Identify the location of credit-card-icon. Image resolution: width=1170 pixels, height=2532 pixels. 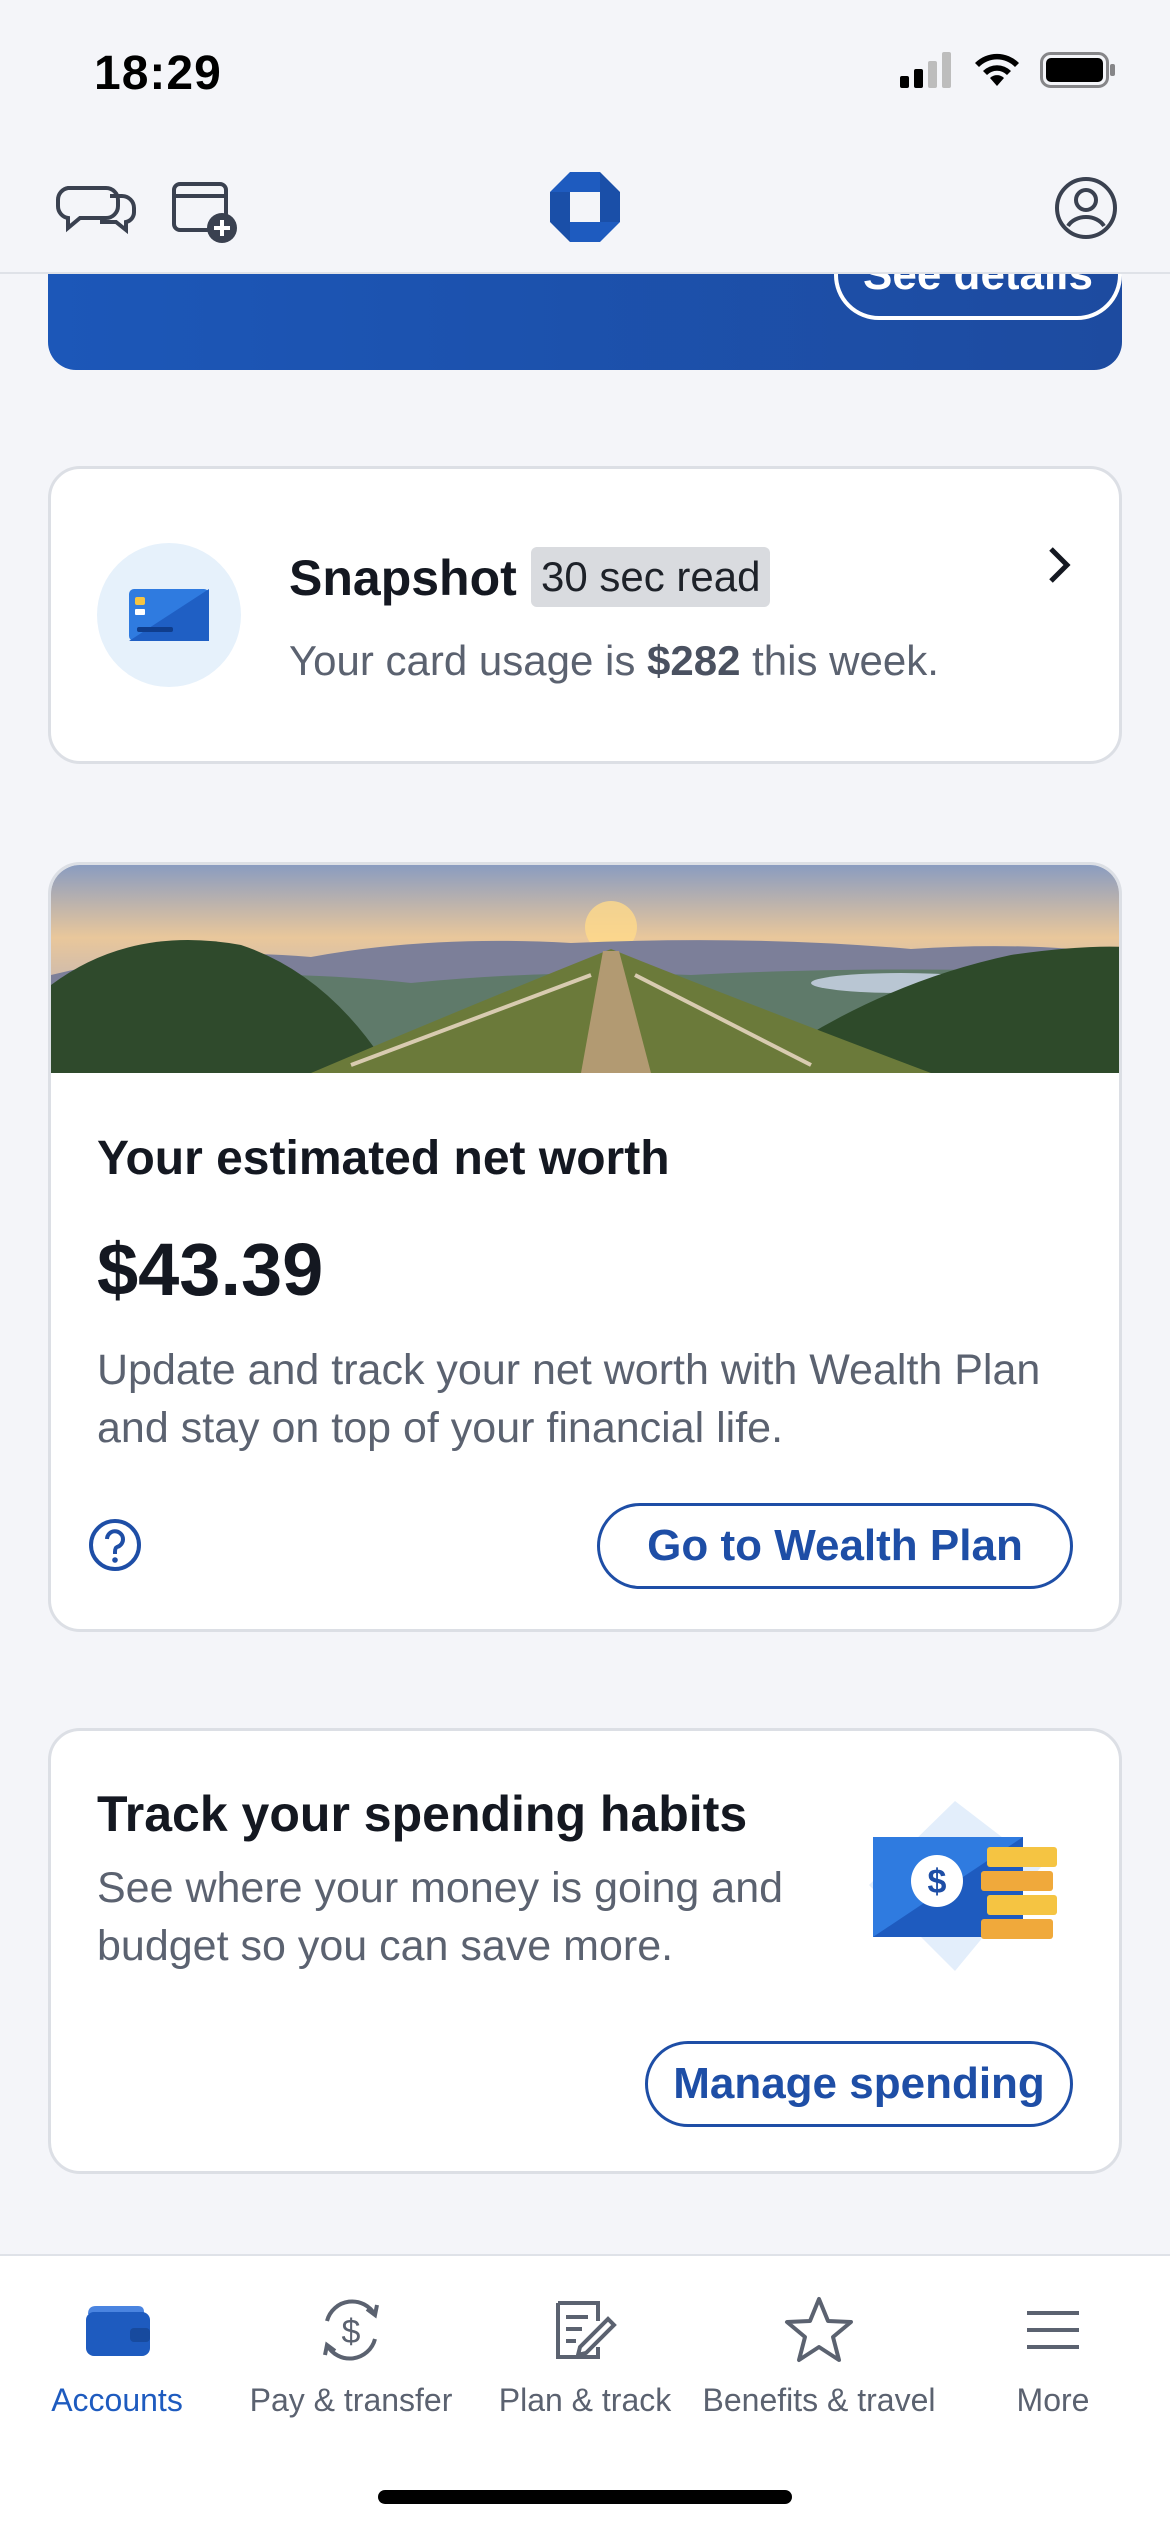
(169, 615).